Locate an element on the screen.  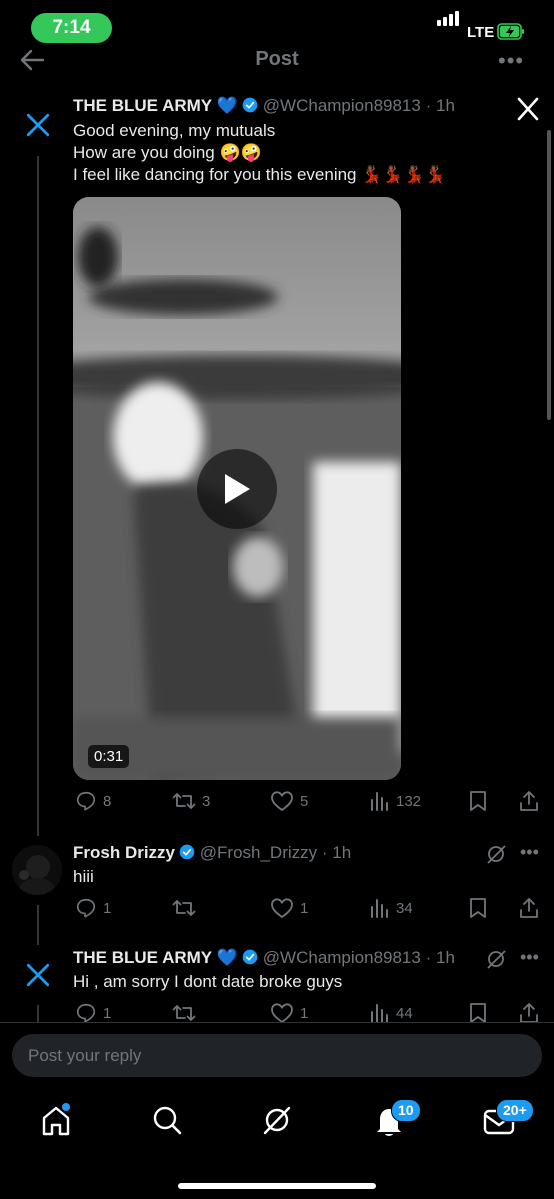
views-button: 132 is located at coordinates (395, 801).